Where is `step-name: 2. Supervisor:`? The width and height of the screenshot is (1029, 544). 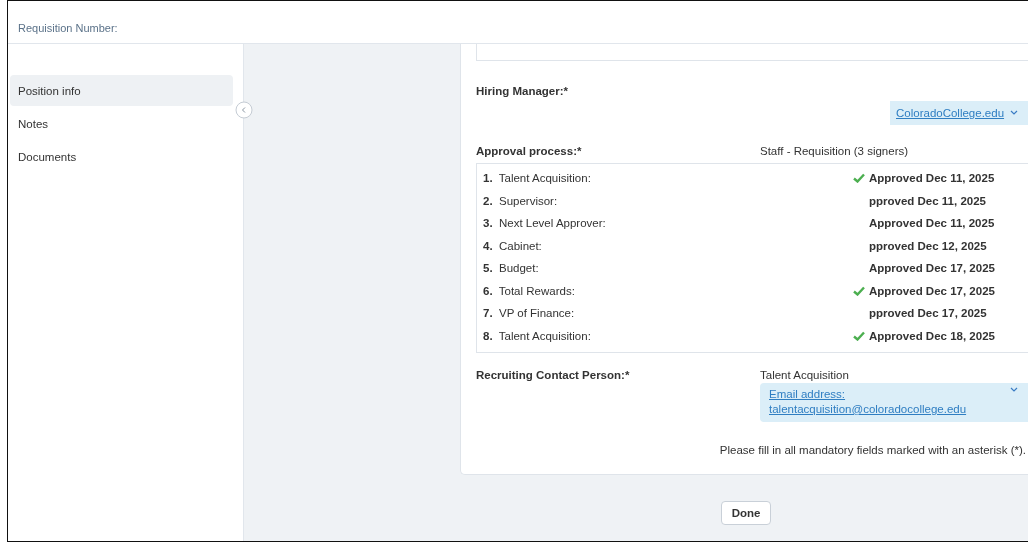 step-name: 2. Supervisor: is located at coordinates (521, 200).